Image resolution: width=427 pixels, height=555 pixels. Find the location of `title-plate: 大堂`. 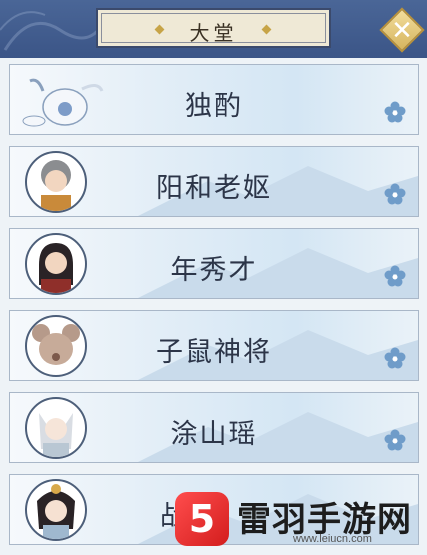

title-plate: 大堂 is located at coordinates (213, 28).